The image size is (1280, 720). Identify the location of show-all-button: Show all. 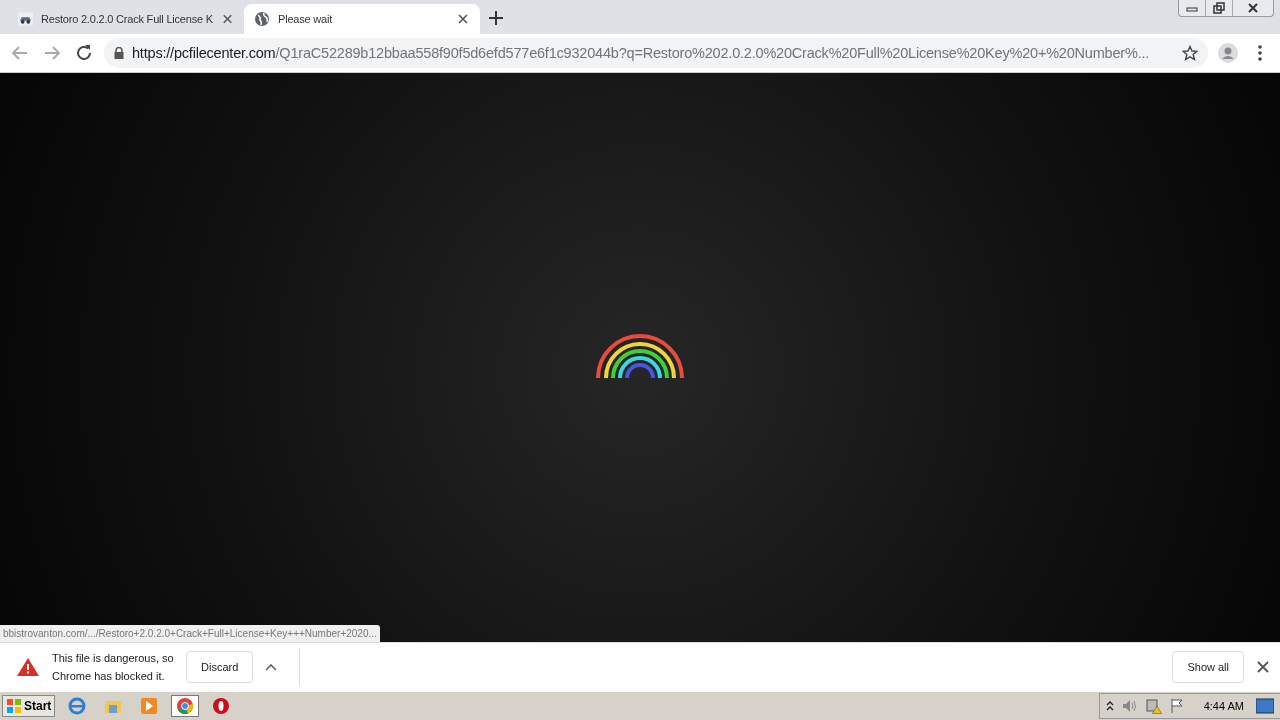
(1208, 667).